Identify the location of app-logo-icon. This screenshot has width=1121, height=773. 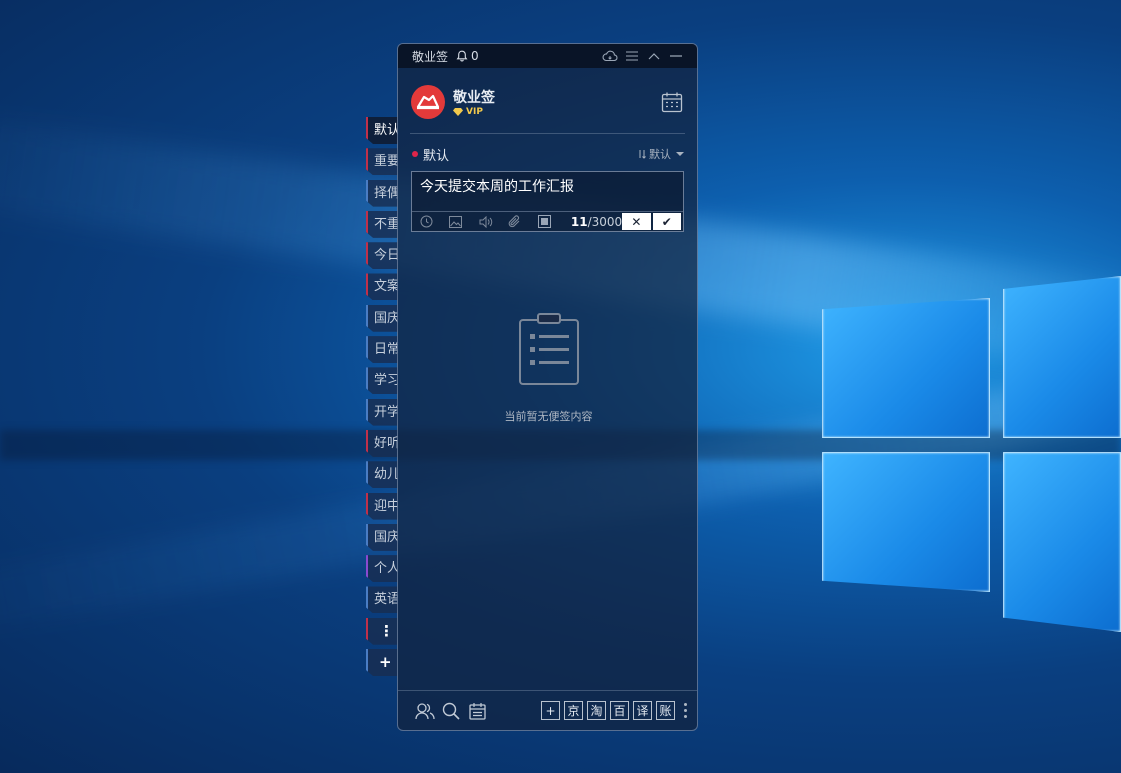
(428, 102).